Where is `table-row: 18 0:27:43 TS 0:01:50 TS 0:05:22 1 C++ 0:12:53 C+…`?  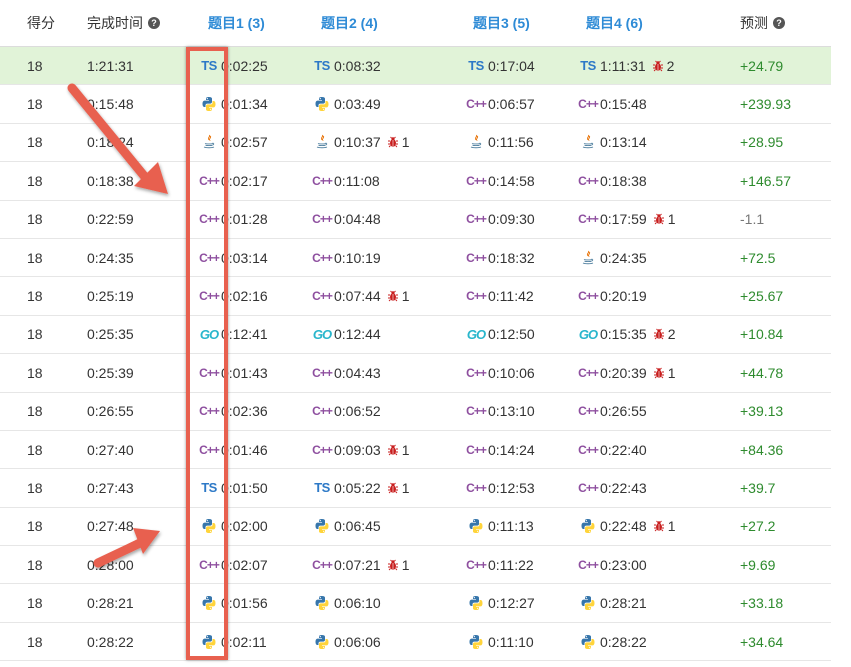 table-row: 18 0:27:43 TS 0:01:50 TS 0:05:22 1 C++ 0:12:53 C+… is located at coordinates (415, 488).